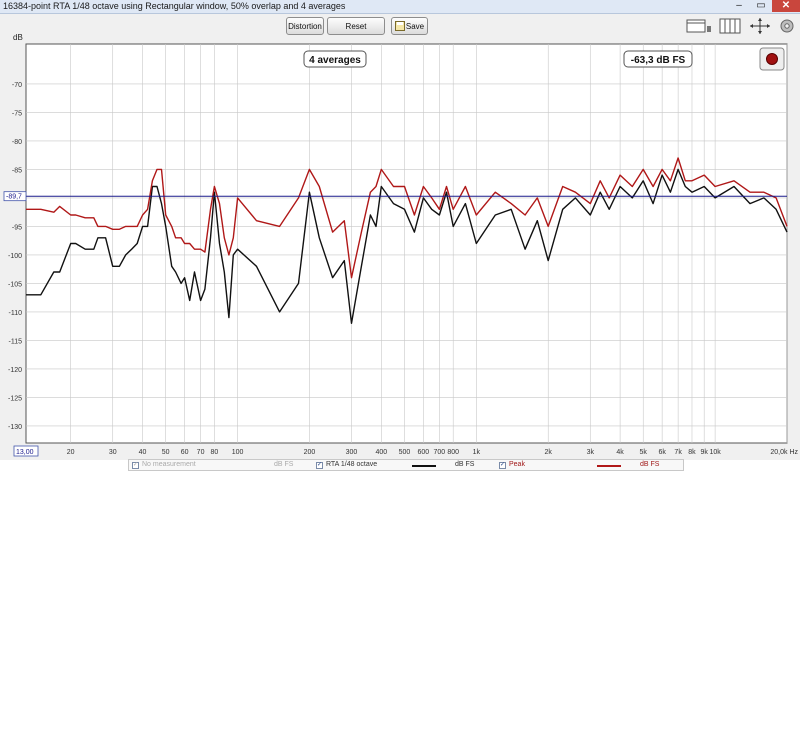 This screenshot has width=800, height=731. Describe the element at coordinates (549, 452) in the screenshot. I see `x-tick-label: 2k` at that location.